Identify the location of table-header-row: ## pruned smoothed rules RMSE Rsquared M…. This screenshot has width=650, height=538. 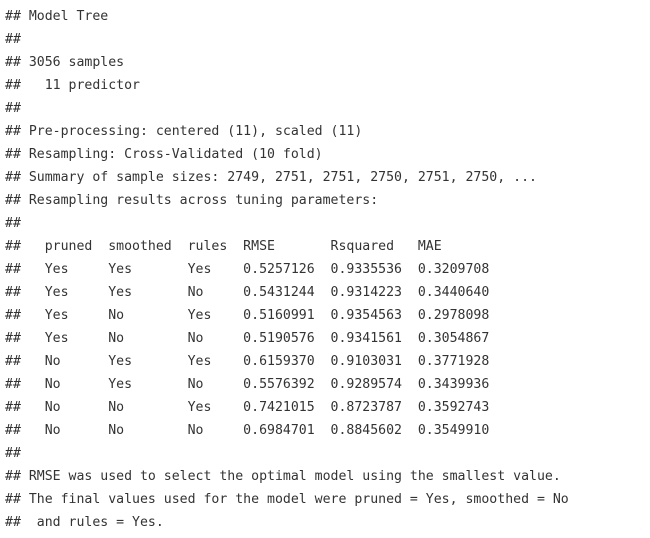
(223, 246).